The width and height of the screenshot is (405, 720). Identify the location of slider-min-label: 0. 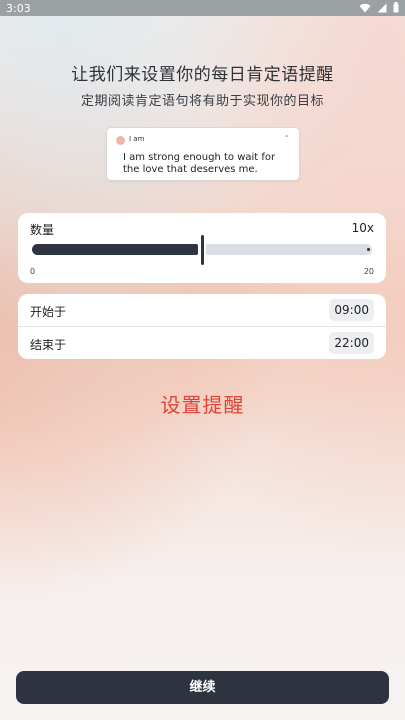
(33, 271).